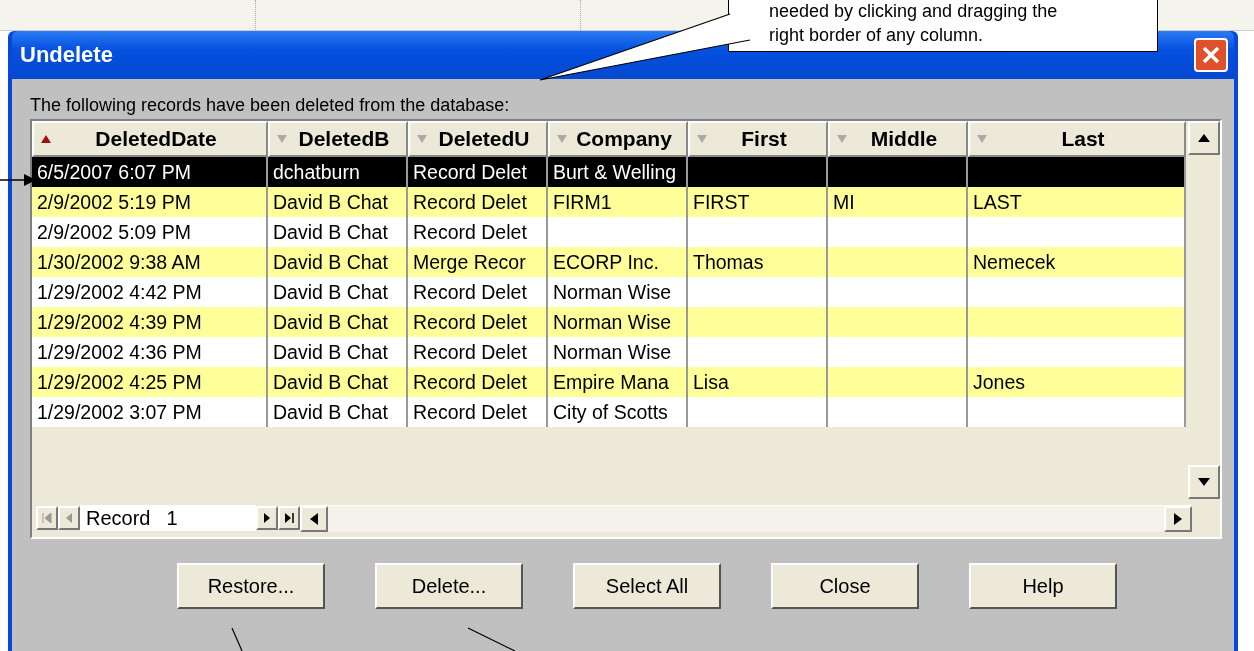 The height and width of the screenshot is (651, 1254). I want to click on table-row: 1/29/2002 4:42 PM David B Chat Record Delet Norman Wise, so click(609, 292).